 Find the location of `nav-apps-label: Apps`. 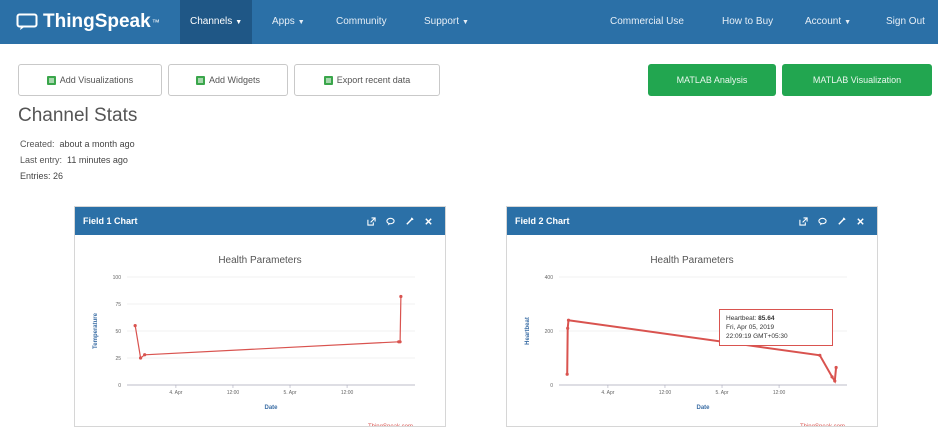

nav-apps-label: Apps is located at coordinates (283, 21).